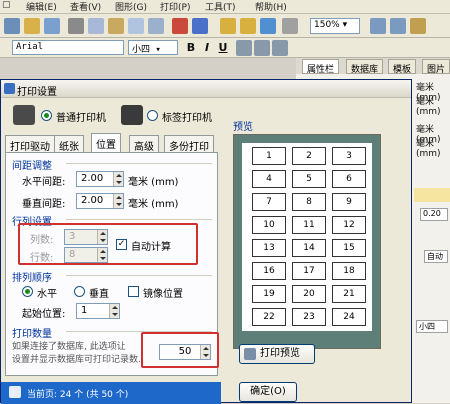  Describe the element at coordinates (220, 6) in the screenshot. I see `menu-tools: 工具(T)` at that location.